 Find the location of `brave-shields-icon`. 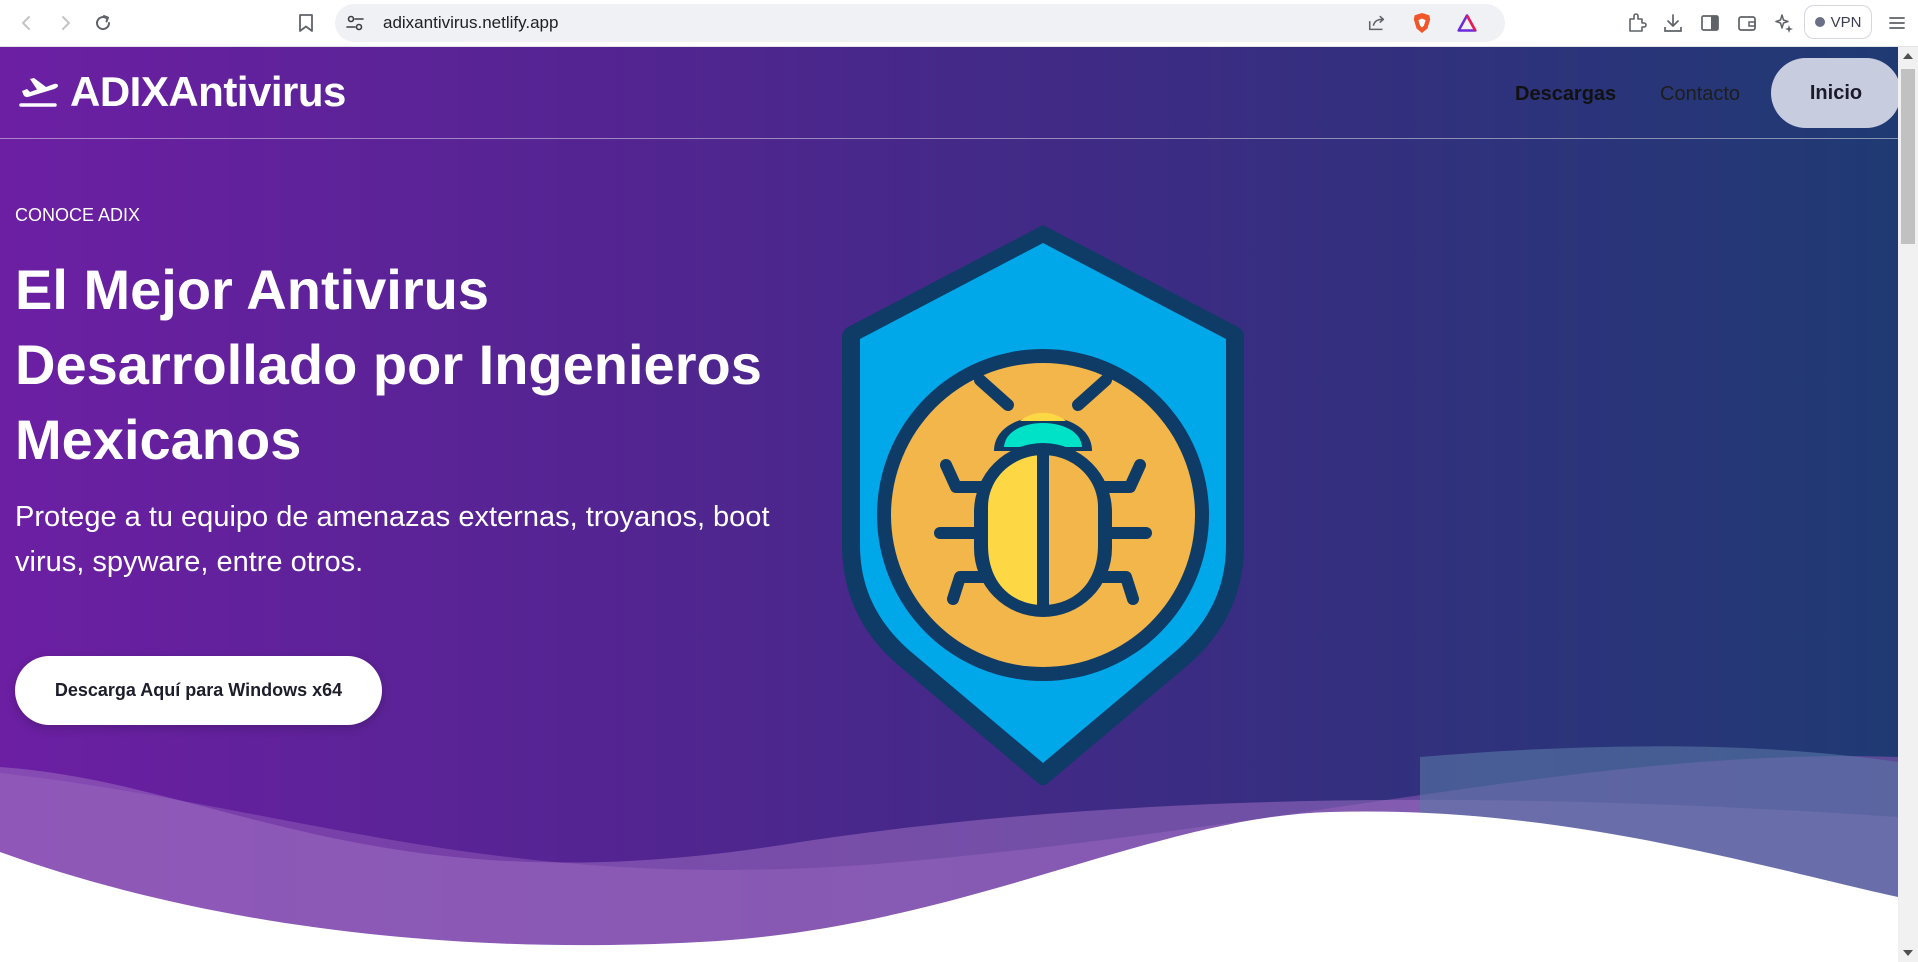

brave-shields-icon is located at coordinates (1422, 23).